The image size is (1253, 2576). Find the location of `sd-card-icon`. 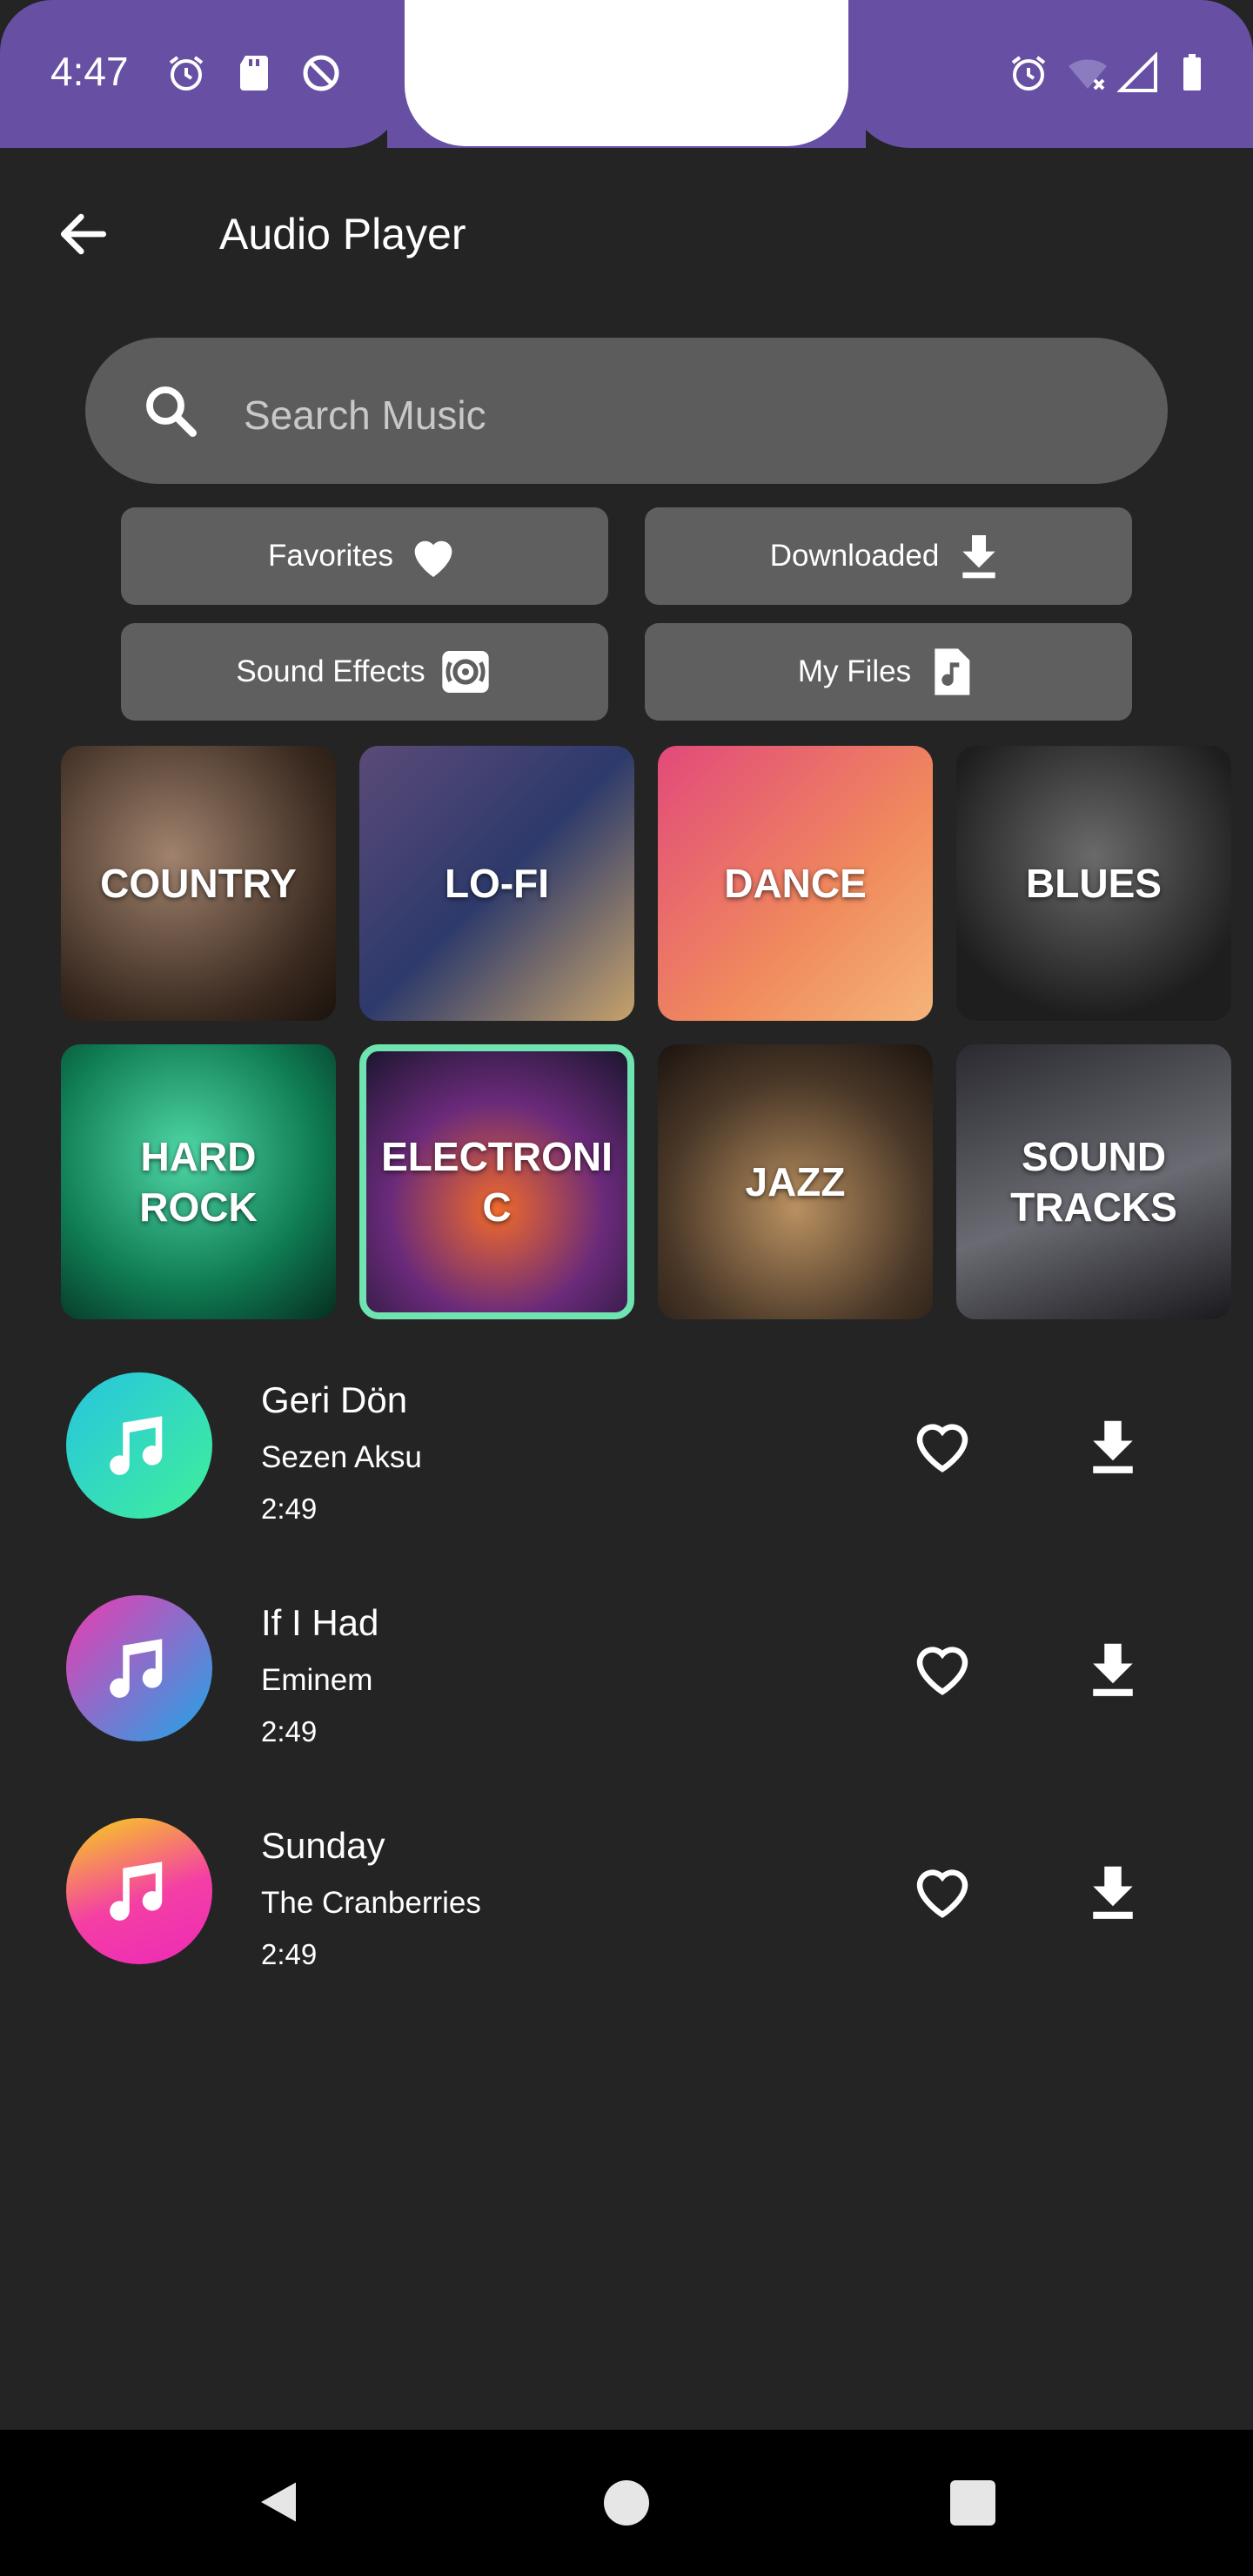

sd-card-icon is located at coordinates (254, 73).